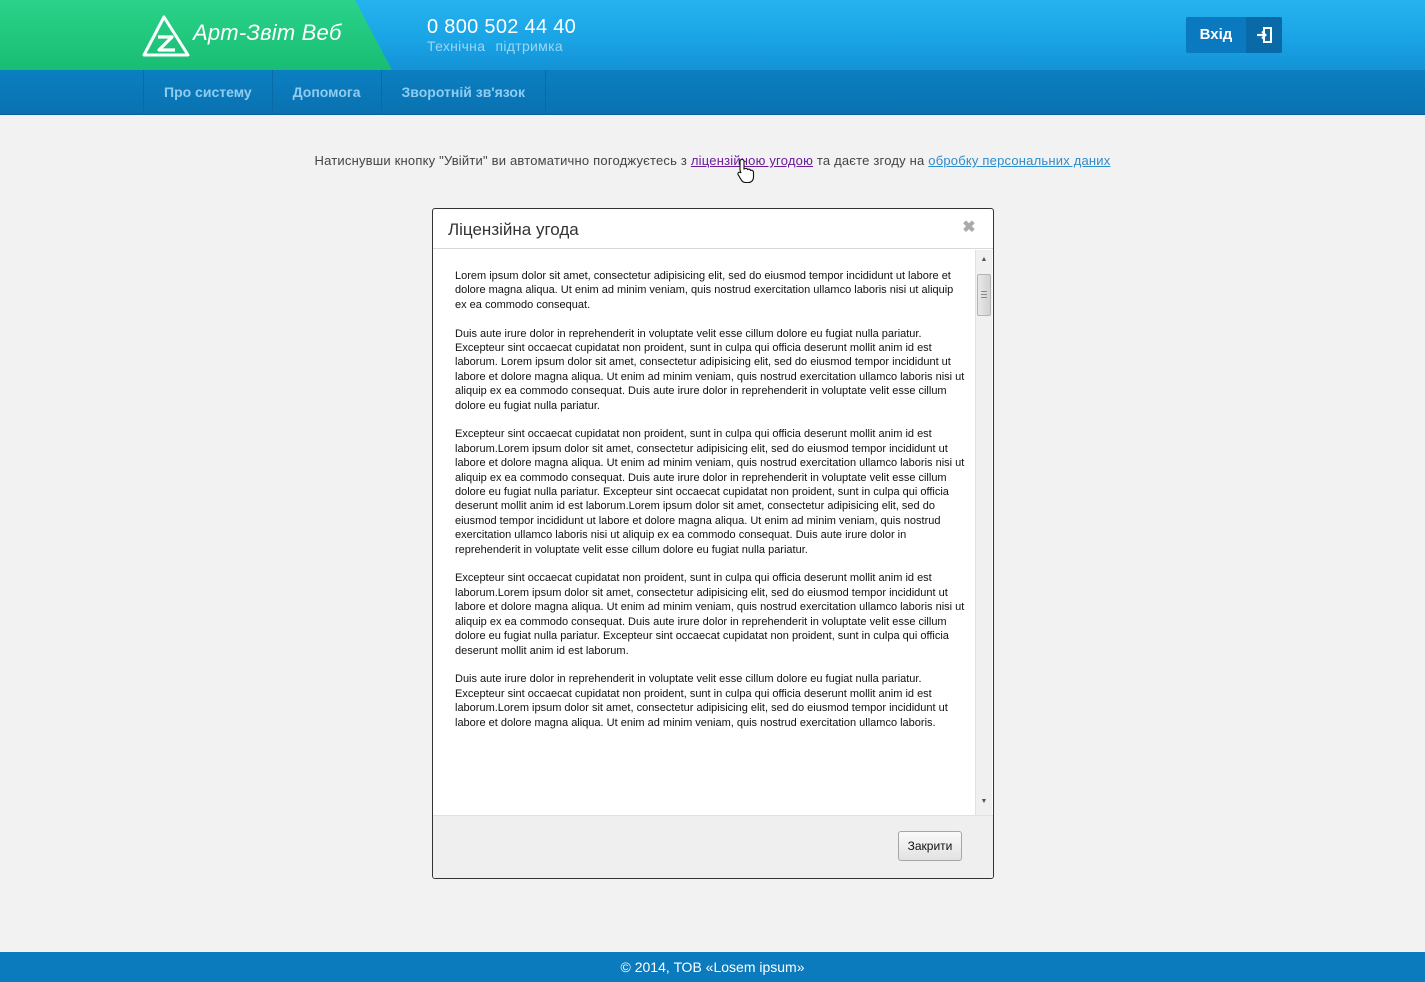  I want to click on site-footer: © 2014, ТОВ «Losem ipsum», so click(712, 967).